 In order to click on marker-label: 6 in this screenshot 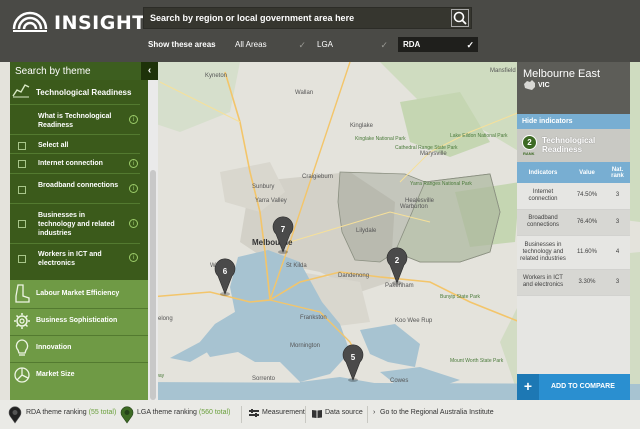, I will do `click(225, 271)`.